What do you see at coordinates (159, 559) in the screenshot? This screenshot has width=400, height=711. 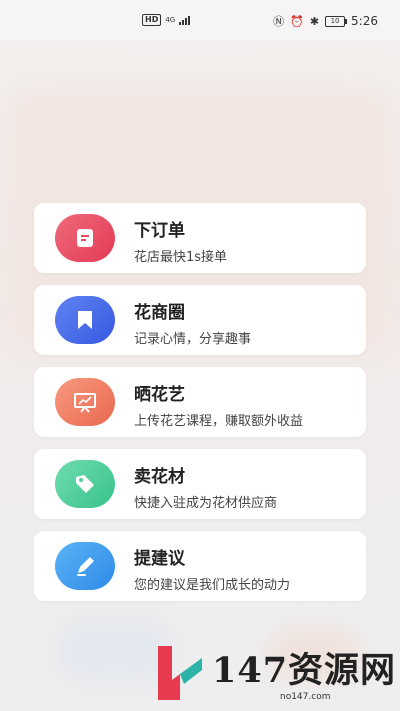 I see `menu-item-title: 提建议` at bounding box center [159, 559].